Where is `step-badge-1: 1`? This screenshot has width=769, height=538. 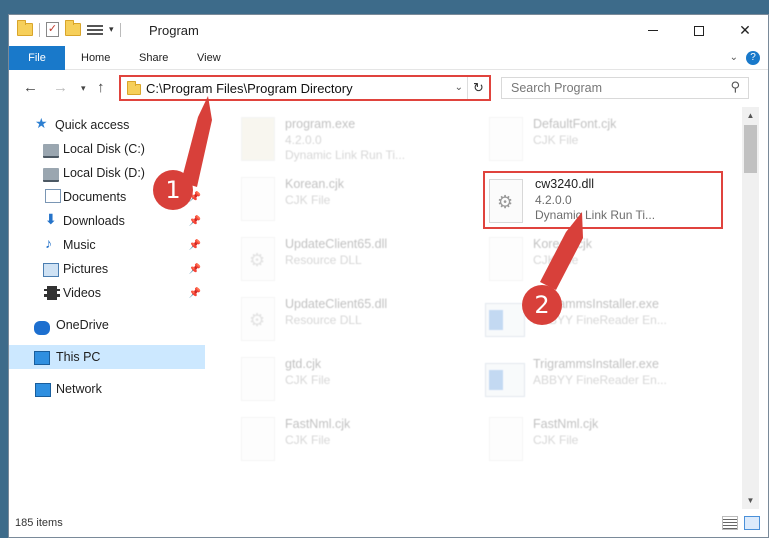 step-badge-1: 1 is located at coordinates (173, 190).